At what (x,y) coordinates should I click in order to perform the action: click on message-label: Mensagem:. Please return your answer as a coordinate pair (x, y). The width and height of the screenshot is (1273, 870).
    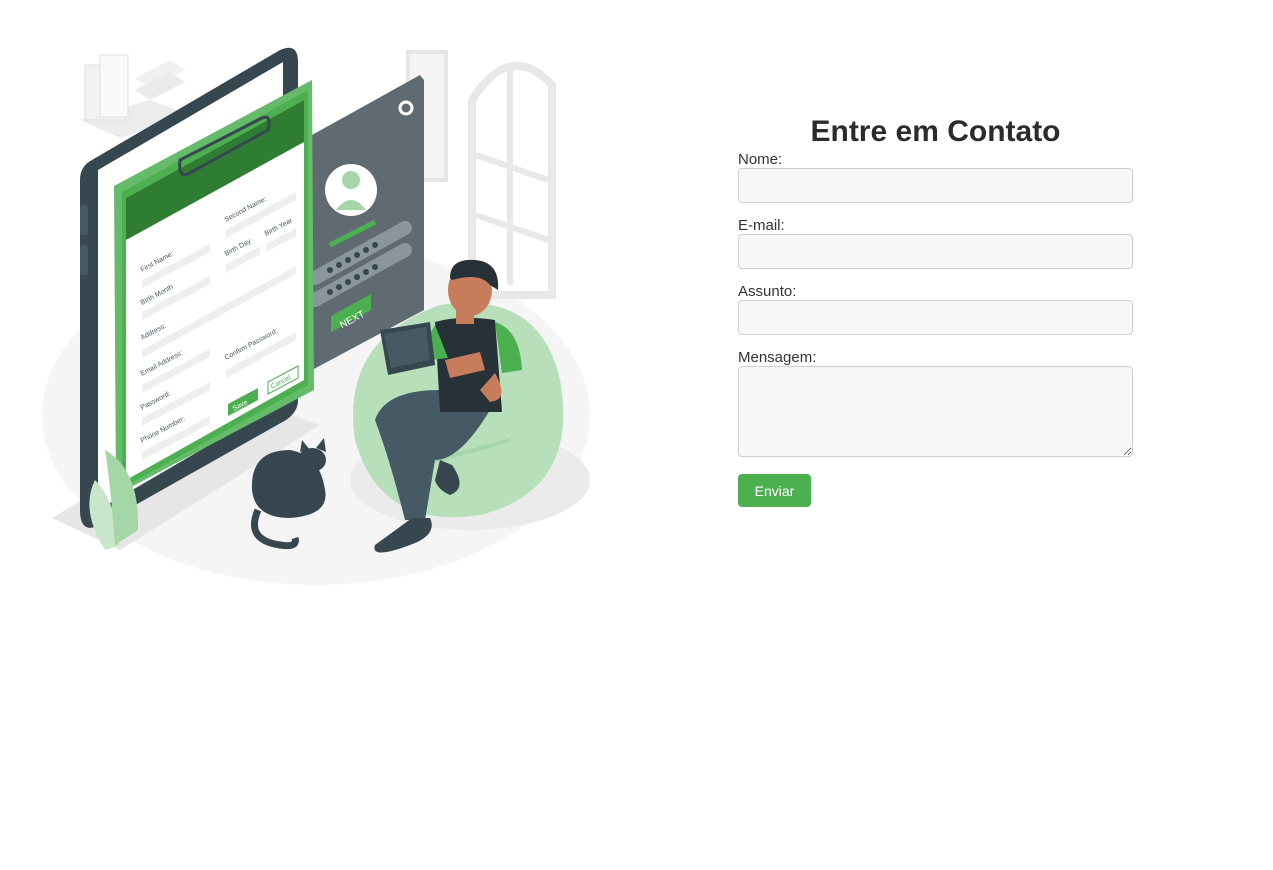
    Looking at the image, I should click on (777, 357).